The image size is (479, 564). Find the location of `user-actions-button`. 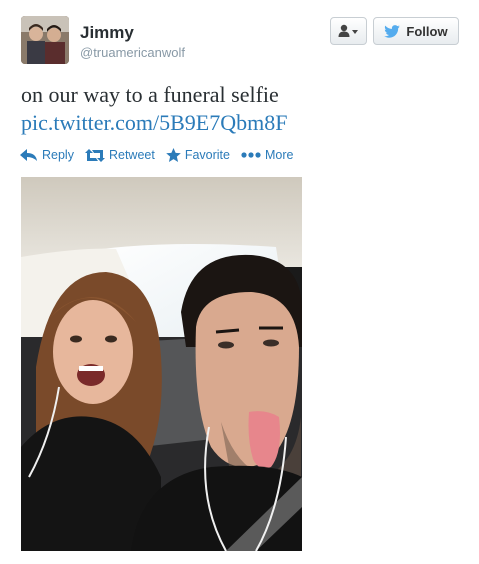

user-actions-button is located at coordinates (348, 31).